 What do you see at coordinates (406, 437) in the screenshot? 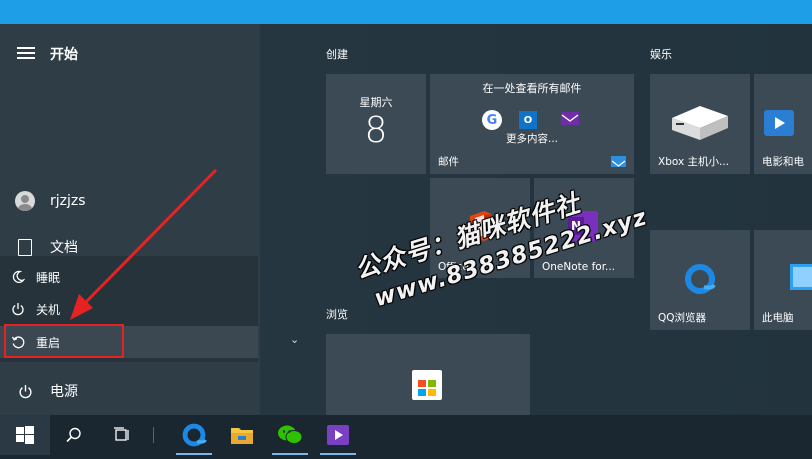
I see `taskbar` at bounding box center [406, 437].